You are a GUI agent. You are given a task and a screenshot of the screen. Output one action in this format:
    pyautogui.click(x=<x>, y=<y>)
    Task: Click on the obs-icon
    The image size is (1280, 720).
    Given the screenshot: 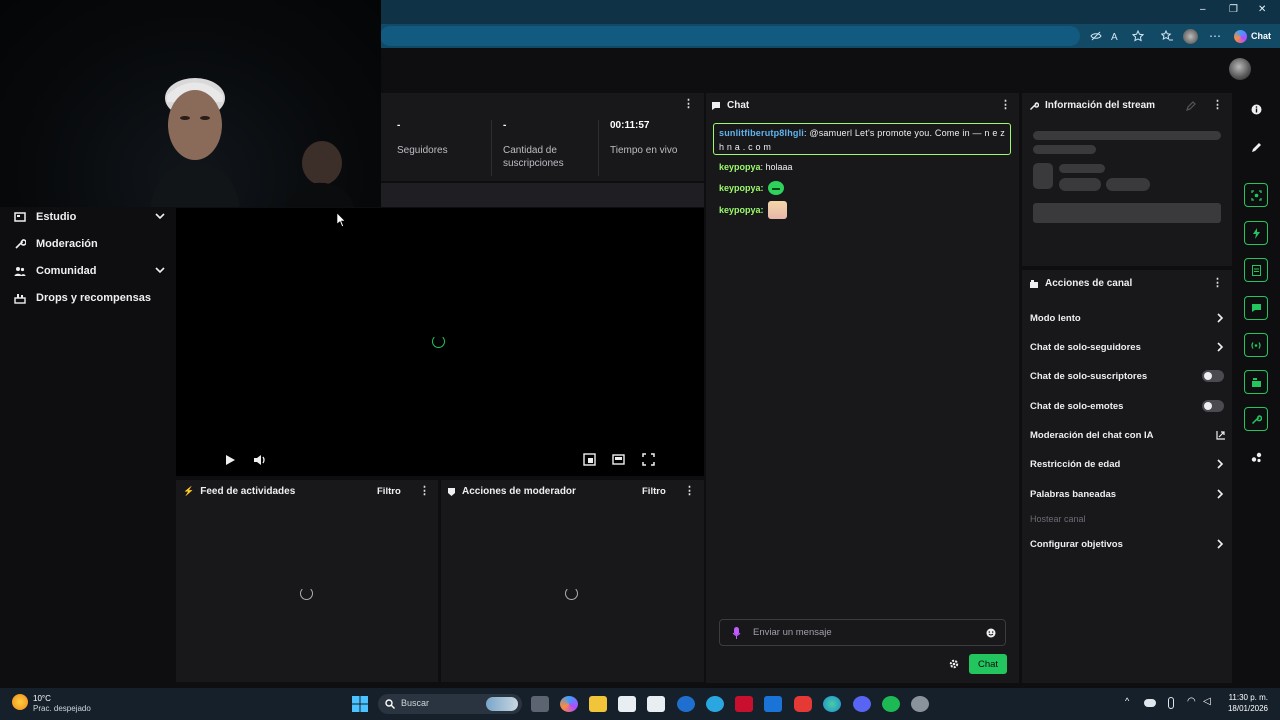 What is the action you would take?
    pyautogui.click(x=920, y=704)
    